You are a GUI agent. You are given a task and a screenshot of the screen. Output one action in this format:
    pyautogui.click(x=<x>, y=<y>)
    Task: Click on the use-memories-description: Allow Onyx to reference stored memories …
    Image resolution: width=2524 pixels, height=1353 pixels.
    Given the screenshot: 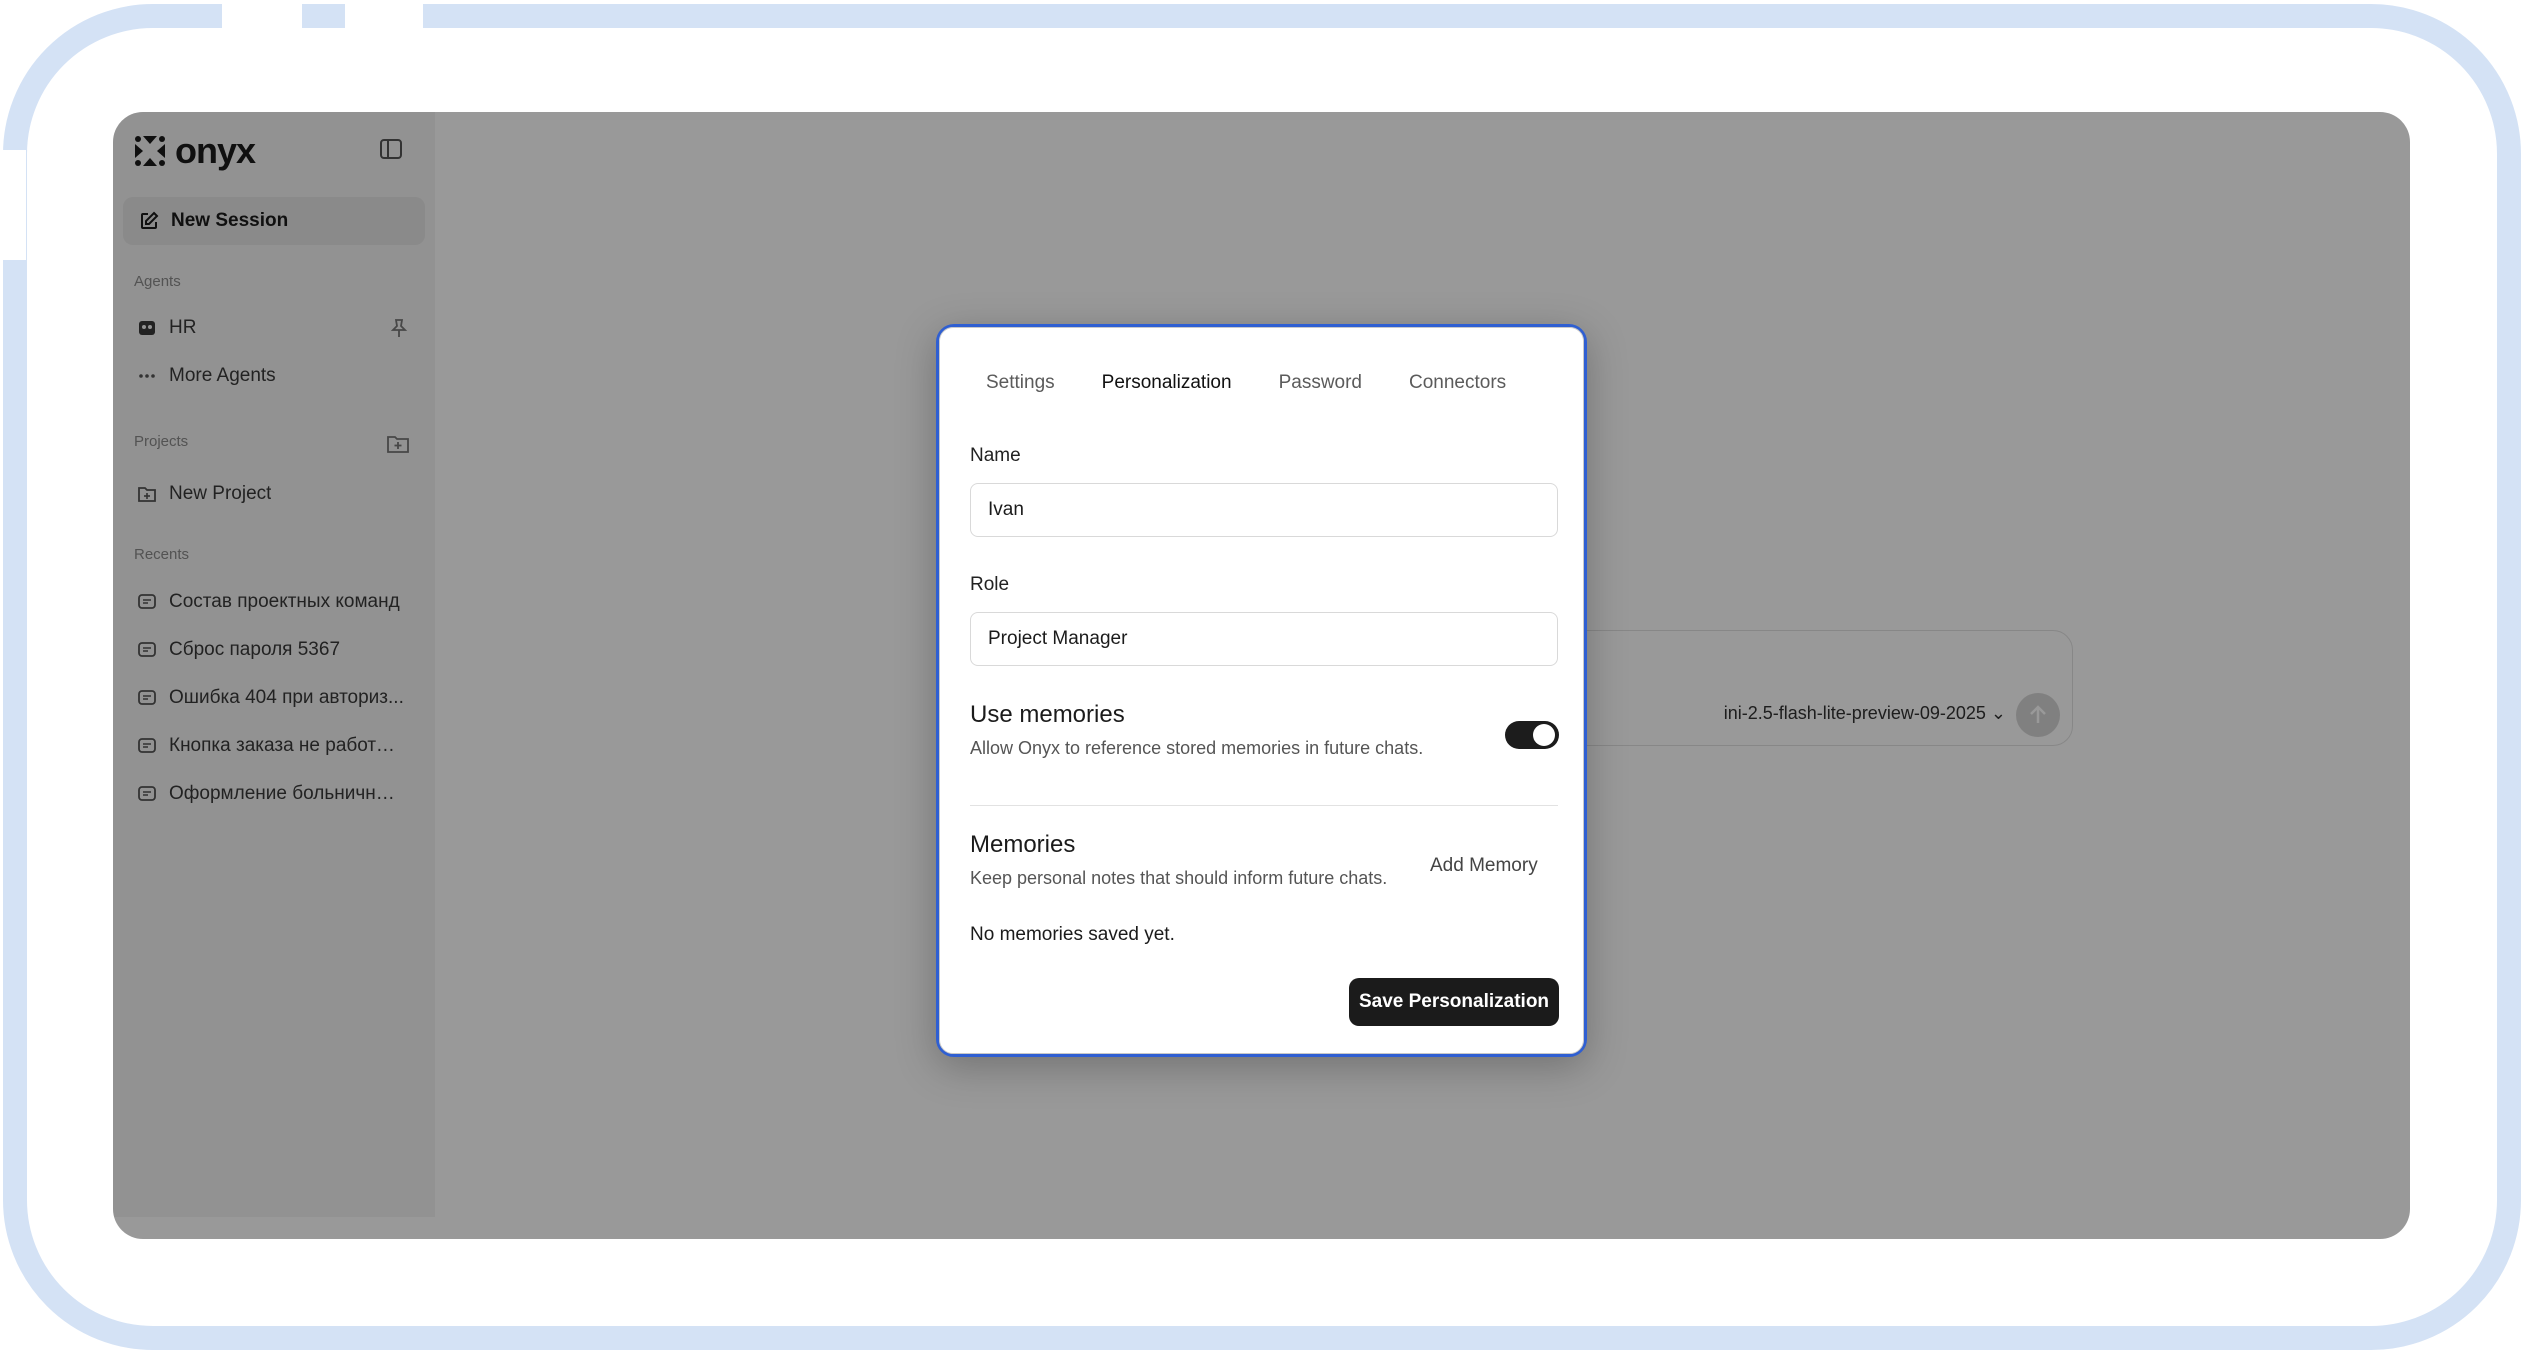 What is the action you would take?
    pyautogui.click(x=1197, y=748)
    